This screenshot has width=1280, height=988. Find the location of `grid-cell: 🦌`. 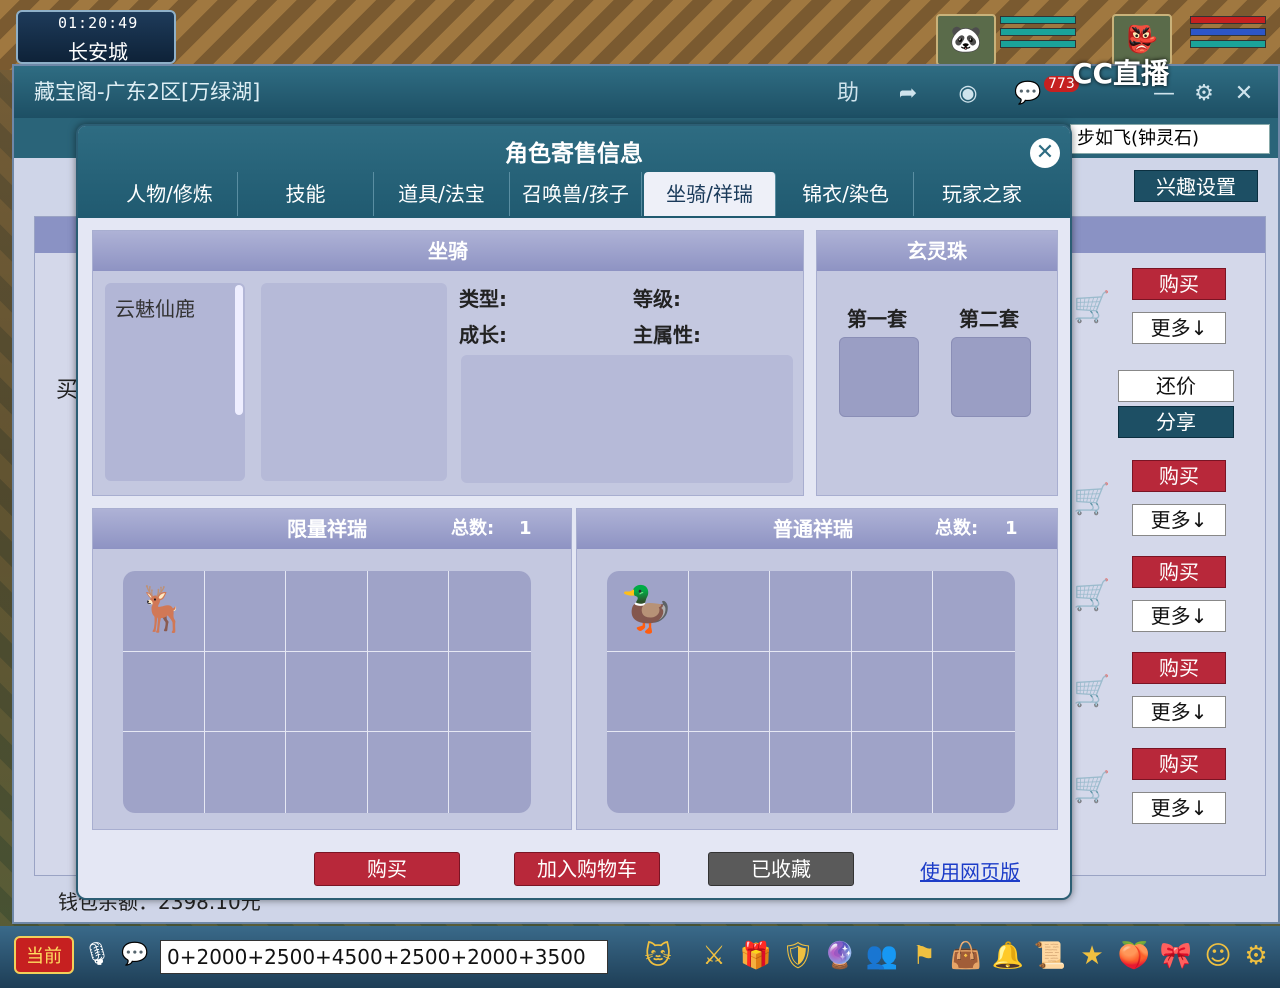

grid-cell: 🦌 is located at coordinates (164, 611).